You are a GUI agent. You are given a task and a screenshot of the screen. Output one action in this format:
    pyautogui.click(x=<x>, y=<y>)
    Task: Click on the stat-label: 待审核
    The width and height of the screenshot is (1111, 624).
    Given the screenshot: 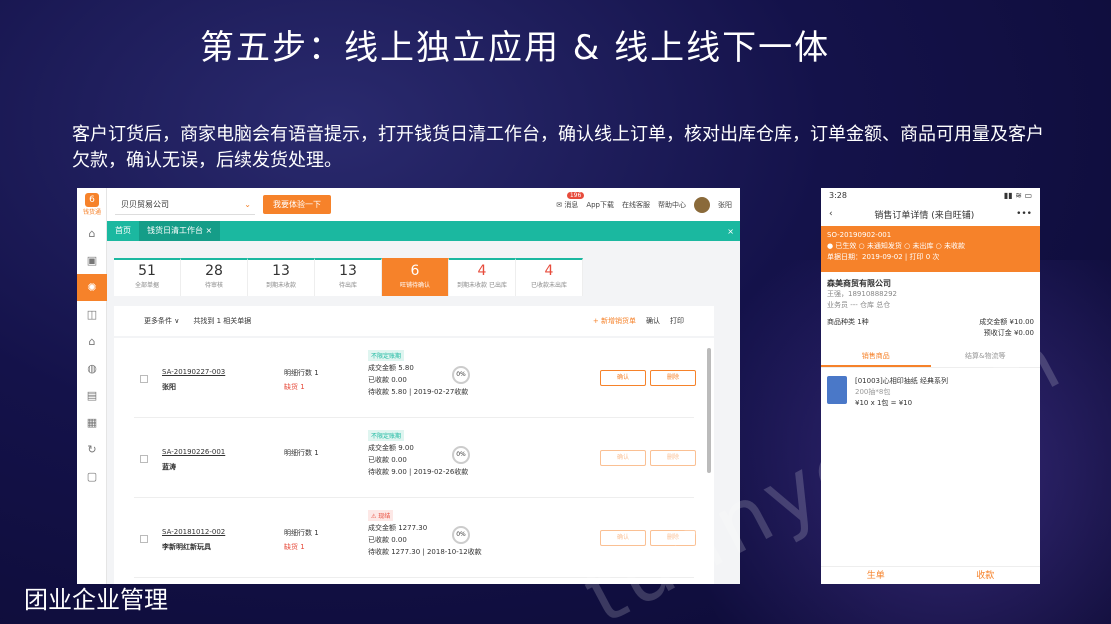 What is the action you would take?
    pyautogui.click(x=213, y=285)
    